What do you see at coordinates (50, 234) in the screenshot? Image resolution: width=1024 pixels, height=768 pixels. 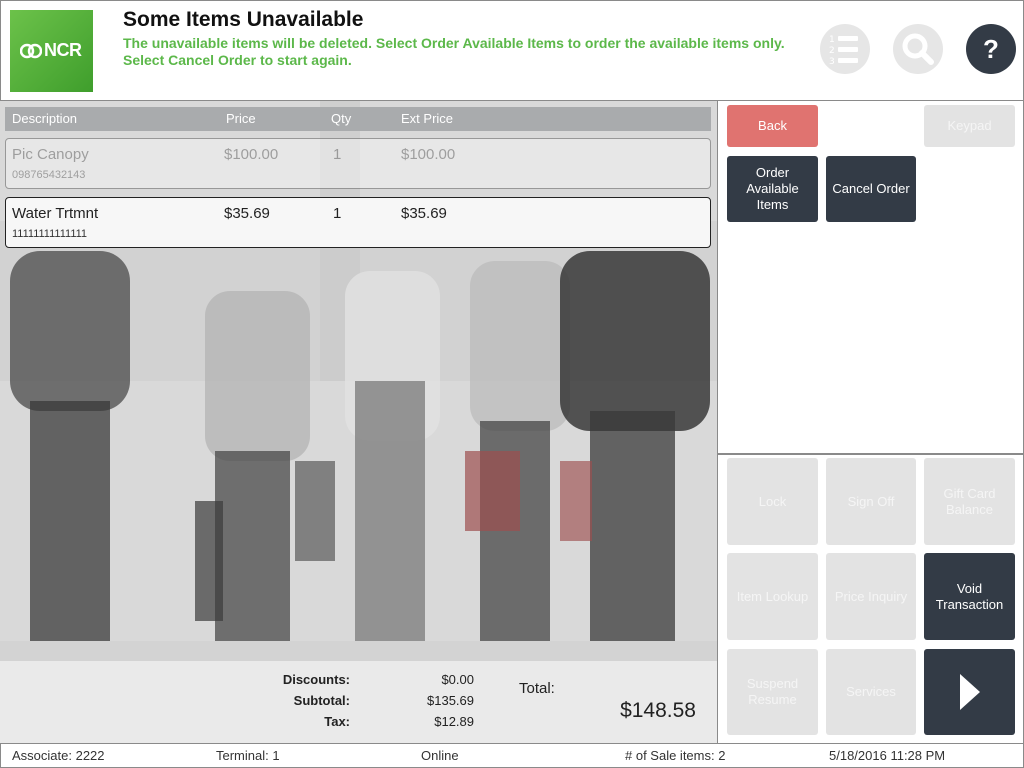 I see `item-sku: 11111111111111` at bounding box center [50, 234].